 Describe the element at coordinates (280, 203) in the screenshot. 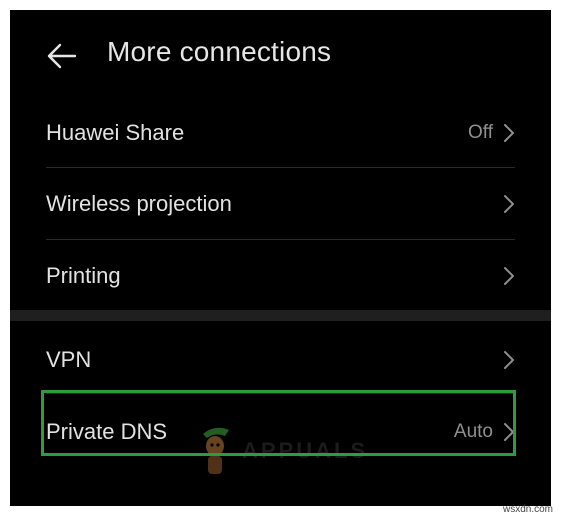

I see `list-item-wireless-projection: Wireless projection` at that location.